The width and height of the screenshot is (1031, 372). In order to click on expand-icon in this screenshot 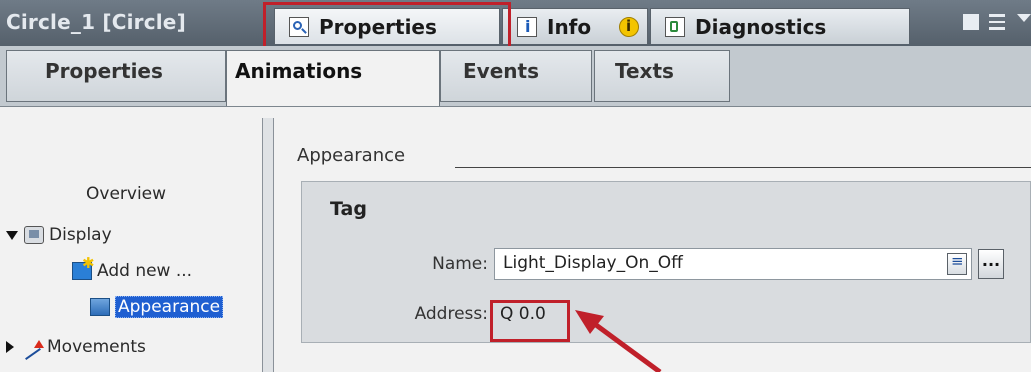, I will do `click(12, 235)`.